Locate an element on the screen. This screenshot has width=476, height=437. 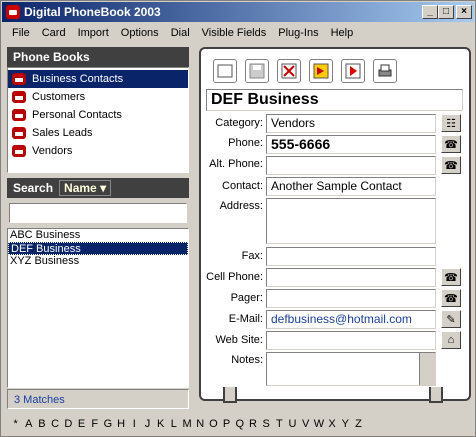
rolodex-tab-left is located at coordinates (230, 395).